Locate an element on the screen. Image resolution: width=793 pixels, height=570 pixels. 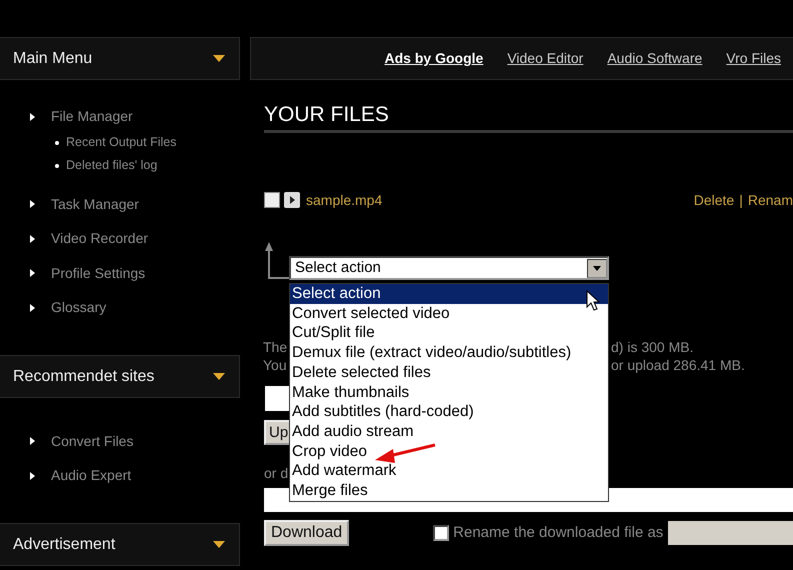
info-text: or upload 286.41 MB. is located at coordinates (678, 365).